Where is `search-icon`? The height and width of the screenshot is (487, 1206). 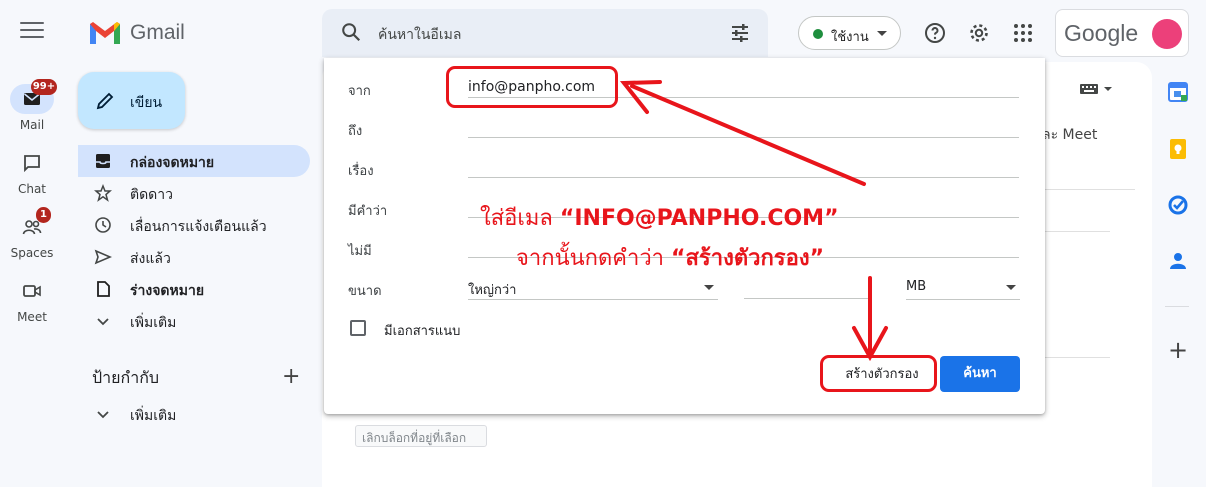 search-icon is located at coordinates (351, 32).